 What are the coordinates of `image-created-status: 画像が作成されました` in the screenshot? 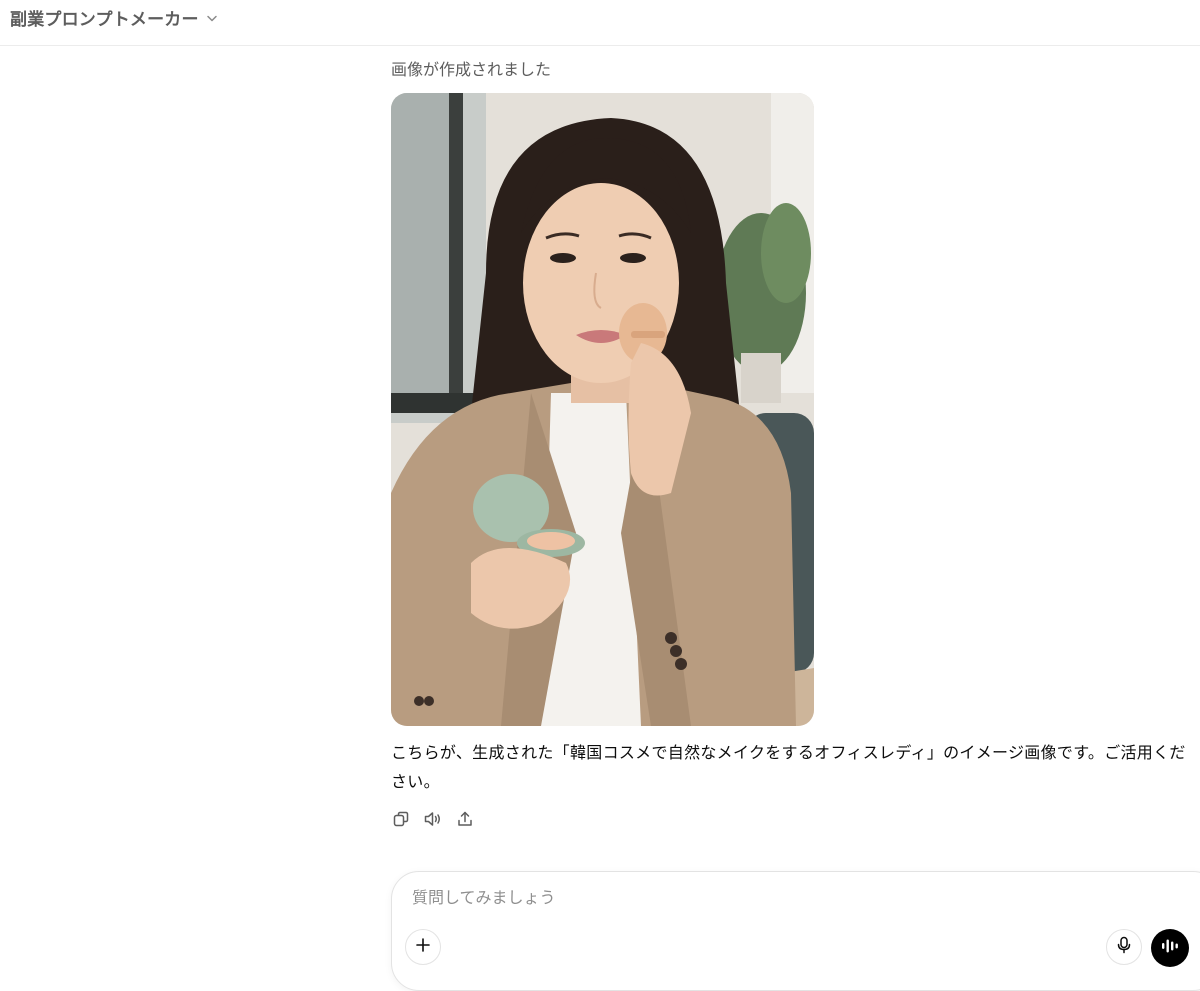 It's located at (471, 69).